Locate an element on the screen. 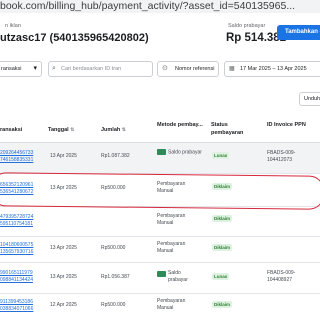 The height and width of the screenshot is (320, 320). reference-label: Nomor referensi is located at coordinates (195, 69).